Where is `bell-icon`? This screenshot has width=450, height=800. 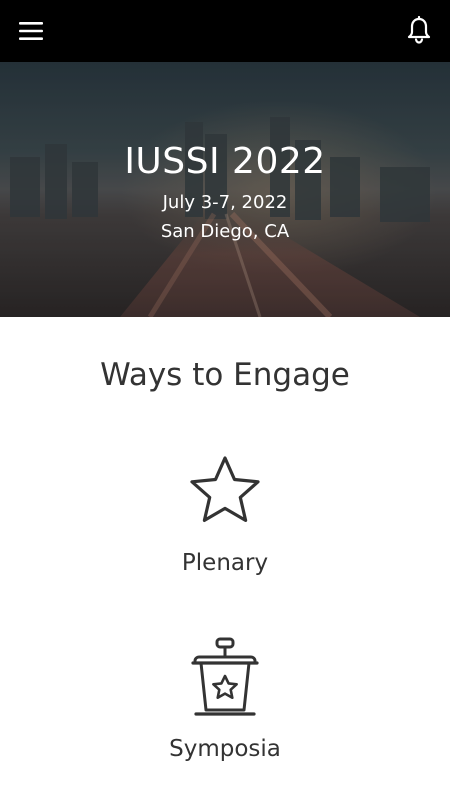 bell-icon is located at coordinates (419, 30).